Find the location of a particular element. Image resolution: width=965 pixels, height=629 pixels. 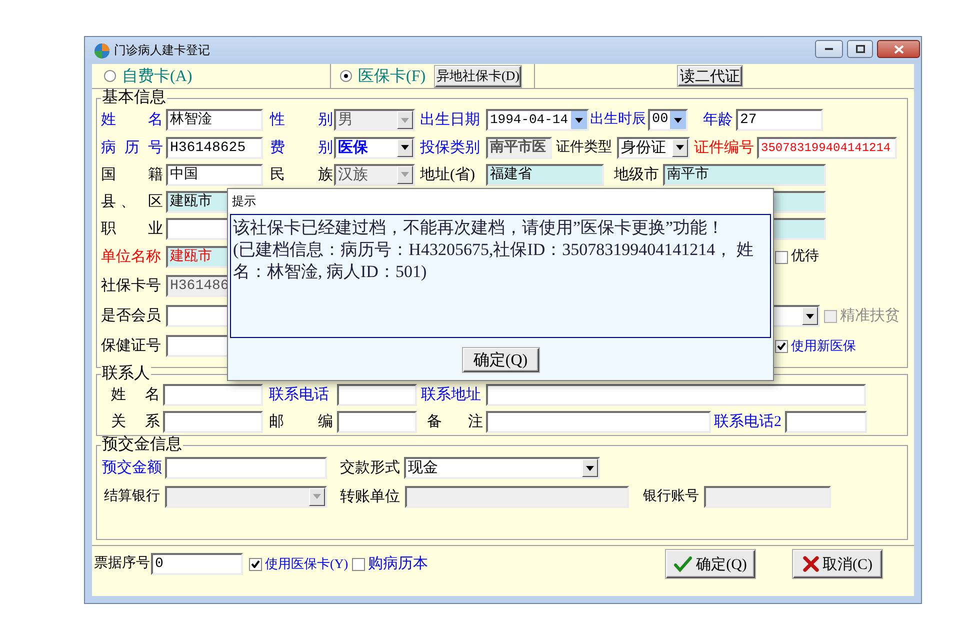

toolbar-button: 读二代证 is located at coordinates (710, 76).